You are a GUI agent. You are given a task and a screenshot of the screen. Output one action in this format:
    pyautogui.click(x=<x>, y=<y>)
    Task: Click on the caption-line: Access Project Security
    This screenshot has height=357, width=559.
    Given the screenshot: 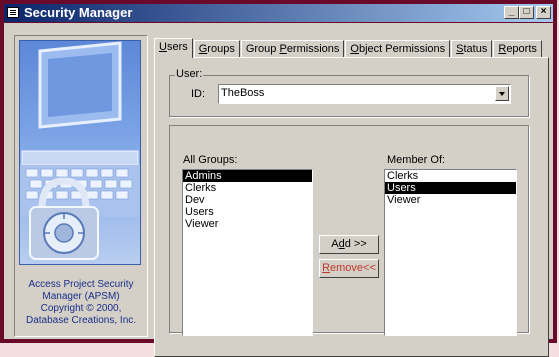 What is the action you would take?
    pyautogui.click(x=81, y=284)
    